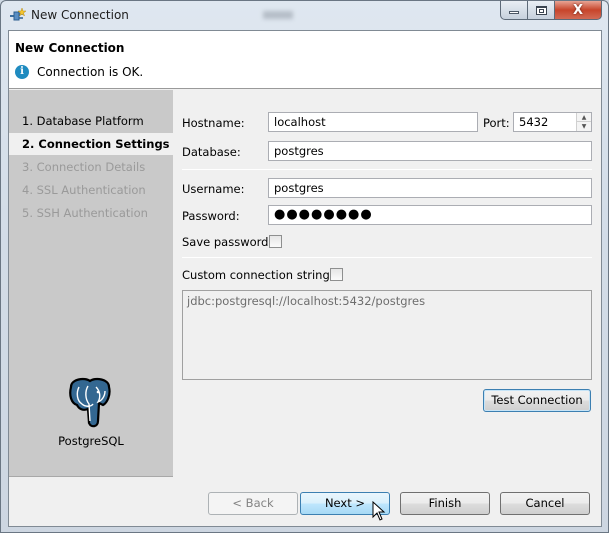  I want to click on save-password-label: Save password:, so click(227, 242).